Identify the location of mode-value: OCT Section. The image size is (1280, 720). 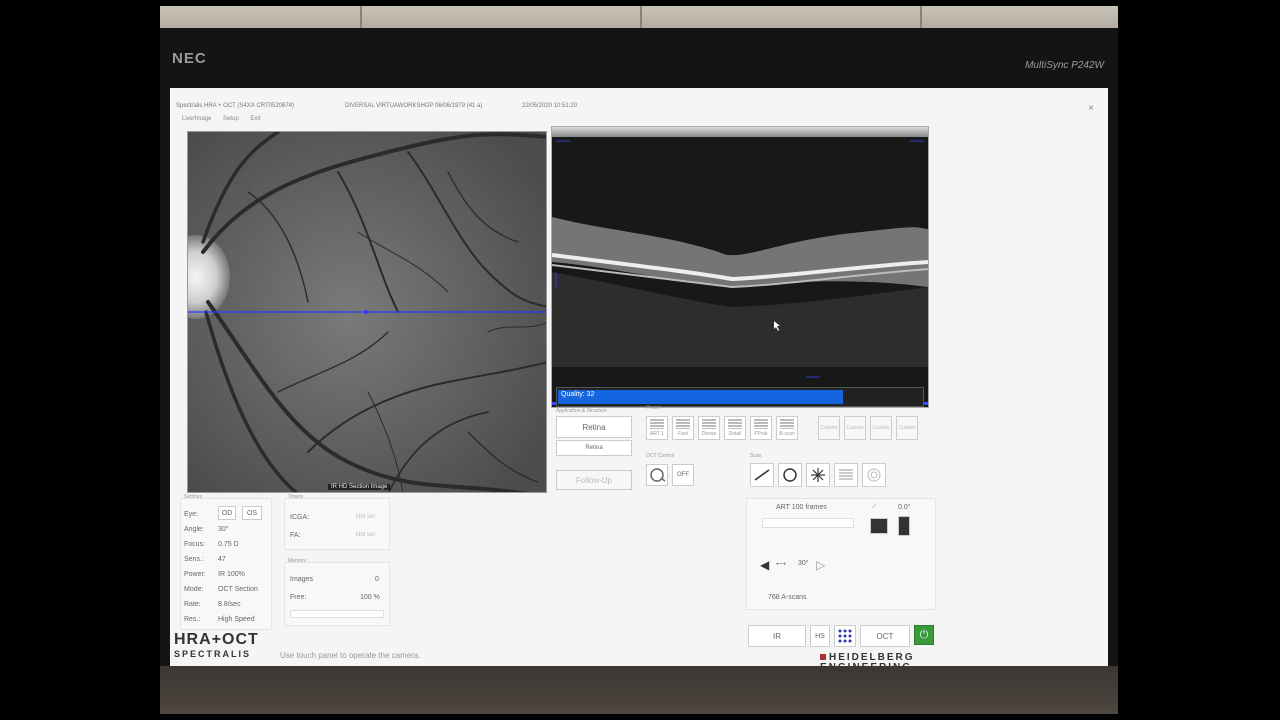
(238, 589).